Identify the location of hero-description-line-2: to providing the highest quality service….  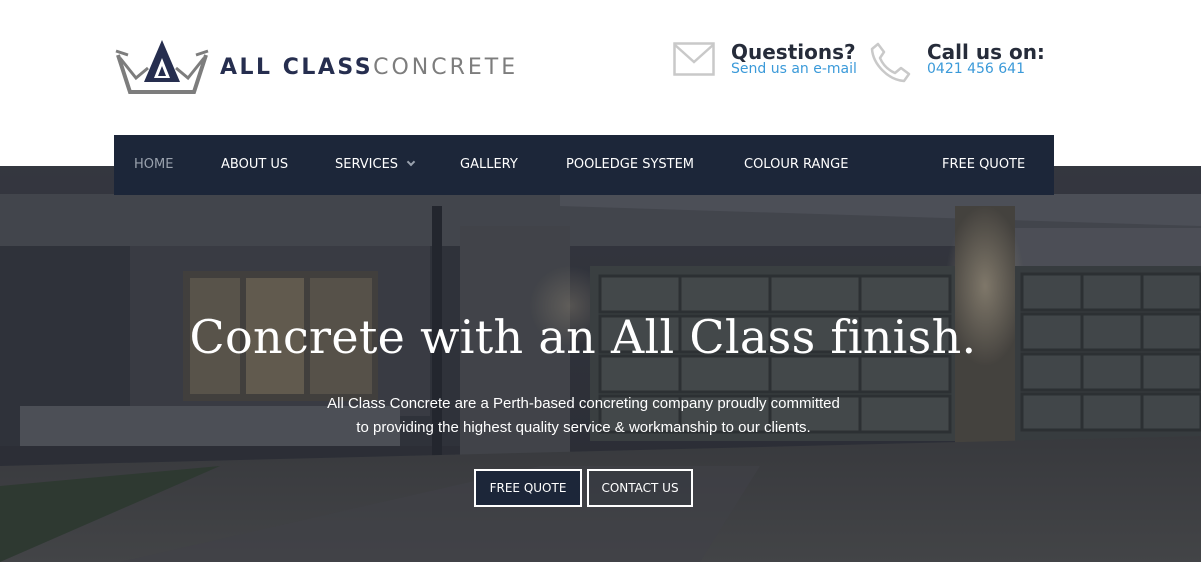
(583, 427).